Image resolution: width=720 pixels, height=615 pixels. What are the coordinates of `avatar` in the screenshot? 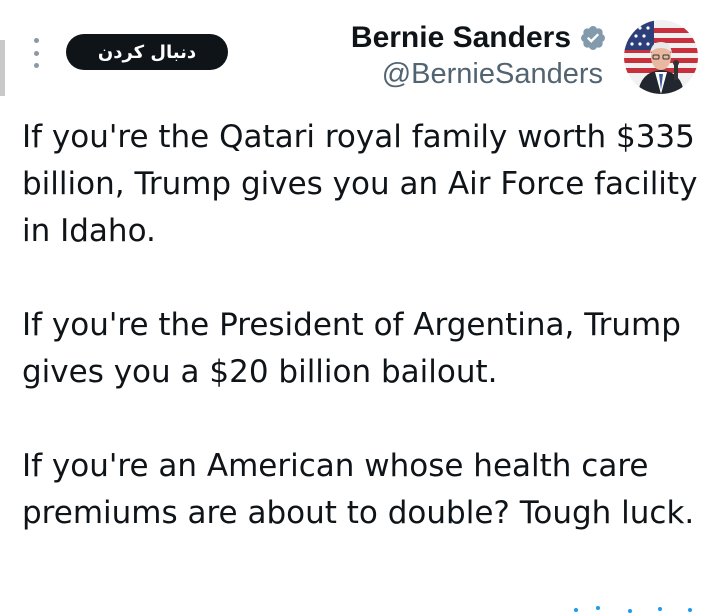 It's located at (661, 57).